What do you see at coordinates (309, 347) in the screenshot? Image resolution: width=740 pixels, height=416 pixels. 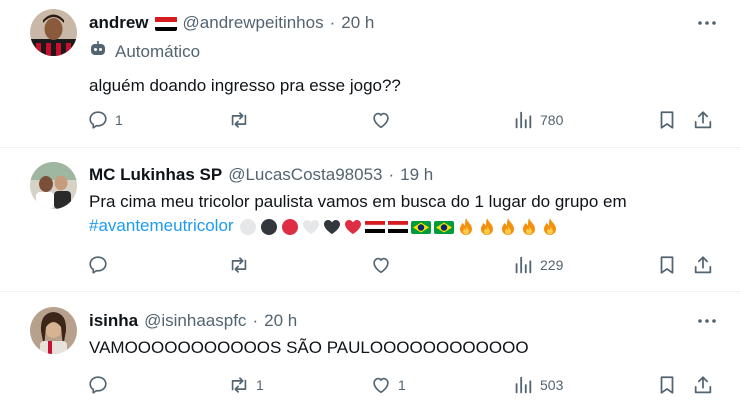 I see `post-text: VAMOOOOOOOOOOOS SÃO PAULOOOOOOOOOOOO` at bounding box center [309, 347].